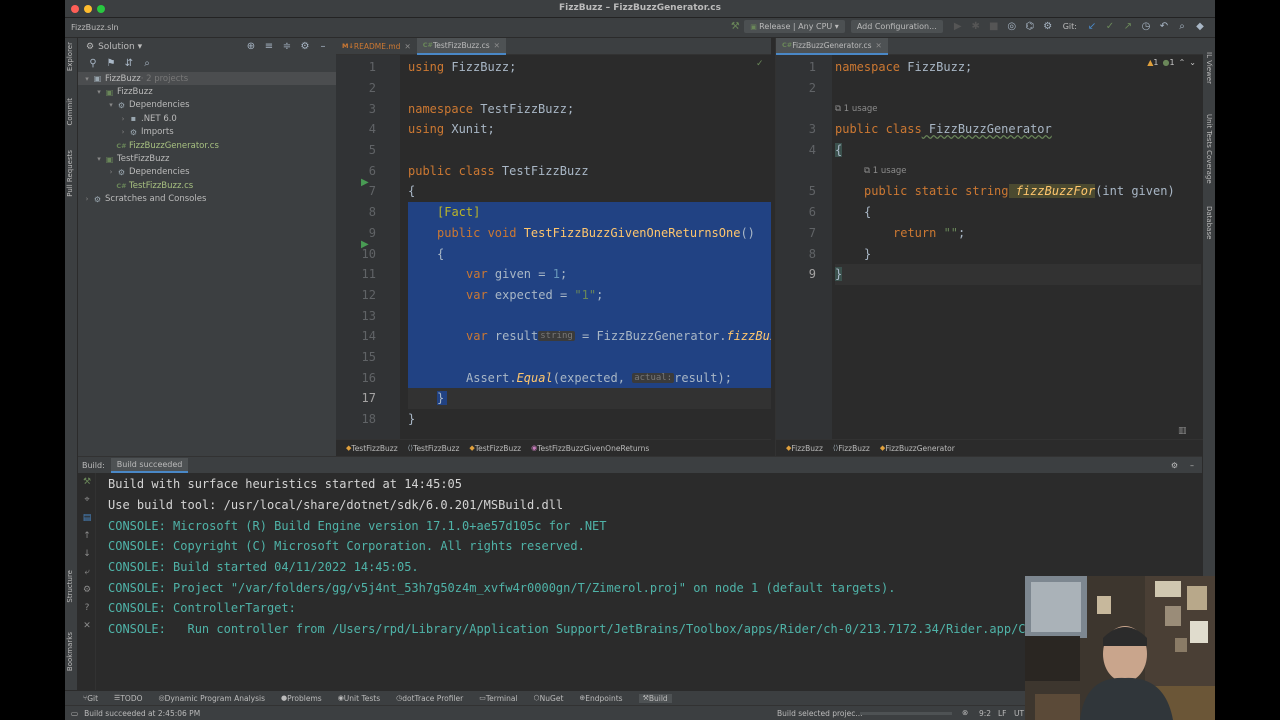  I want to click on settings-icon: ⚙, so click(1048, 26).